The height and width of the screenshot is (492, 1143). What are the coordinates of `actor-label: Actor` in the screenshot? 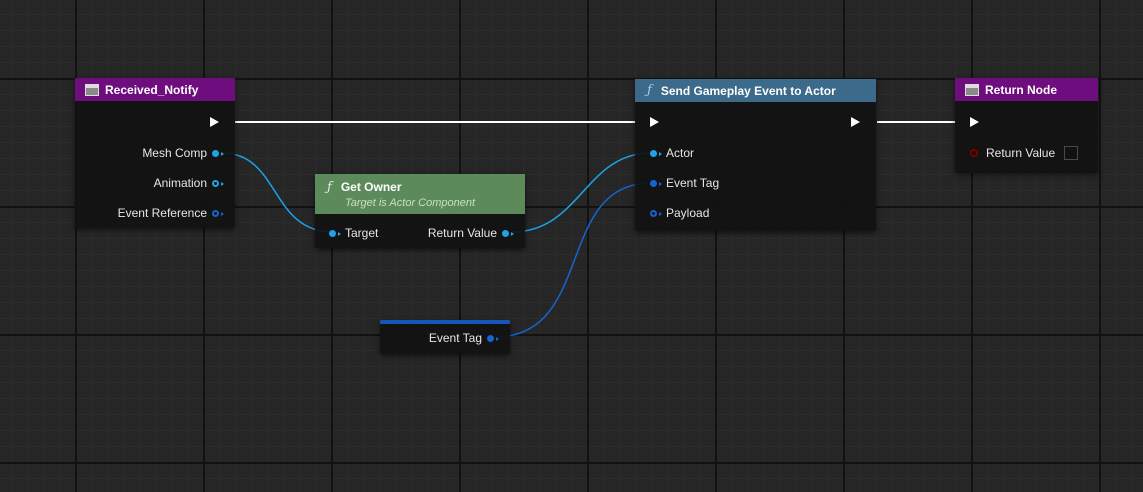 It's located at (680, 153).